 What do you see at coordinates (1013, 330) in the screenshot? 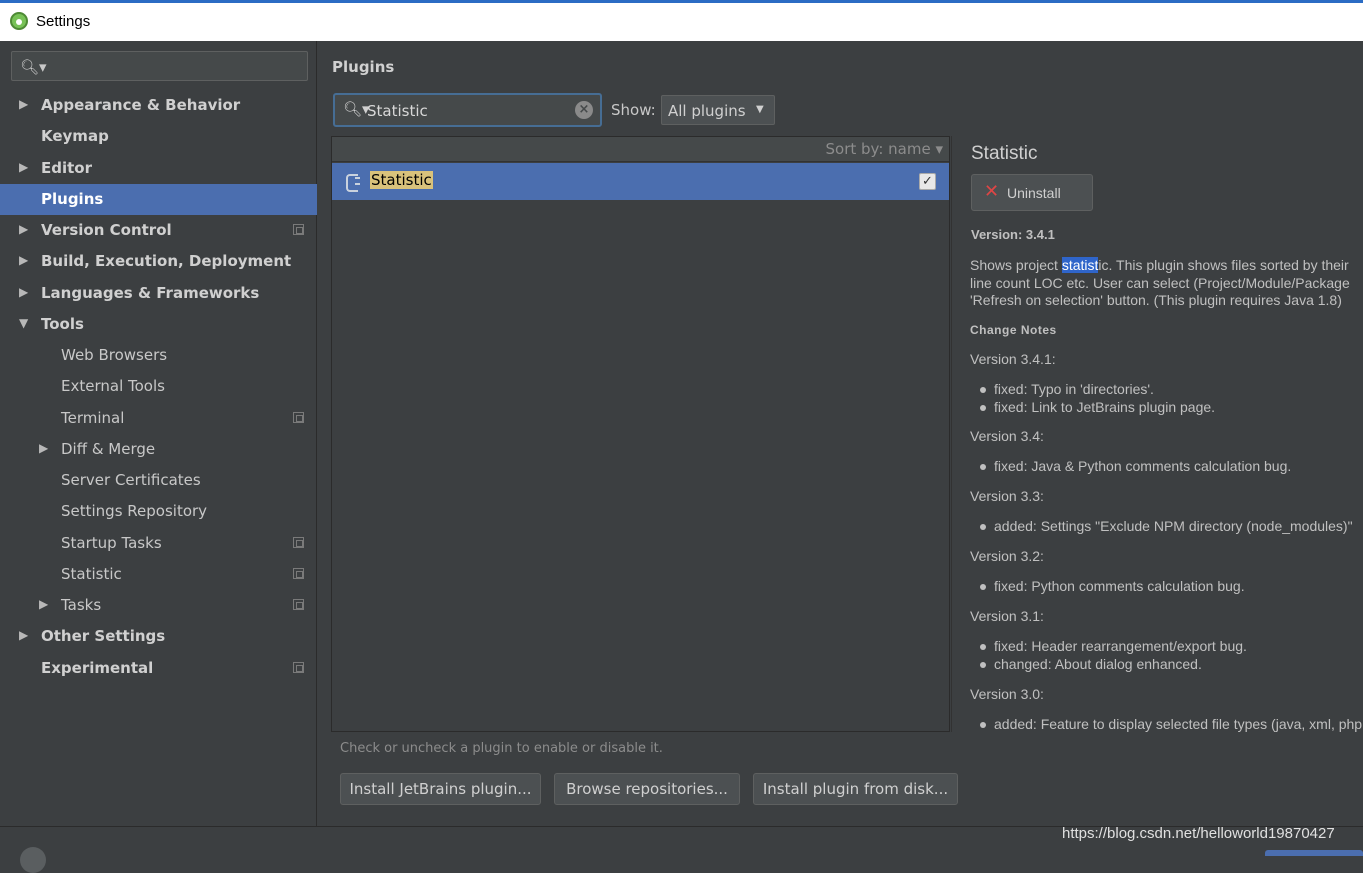
I see `change-notes-heading: Change Notes` at bounding box center [1013, 330].